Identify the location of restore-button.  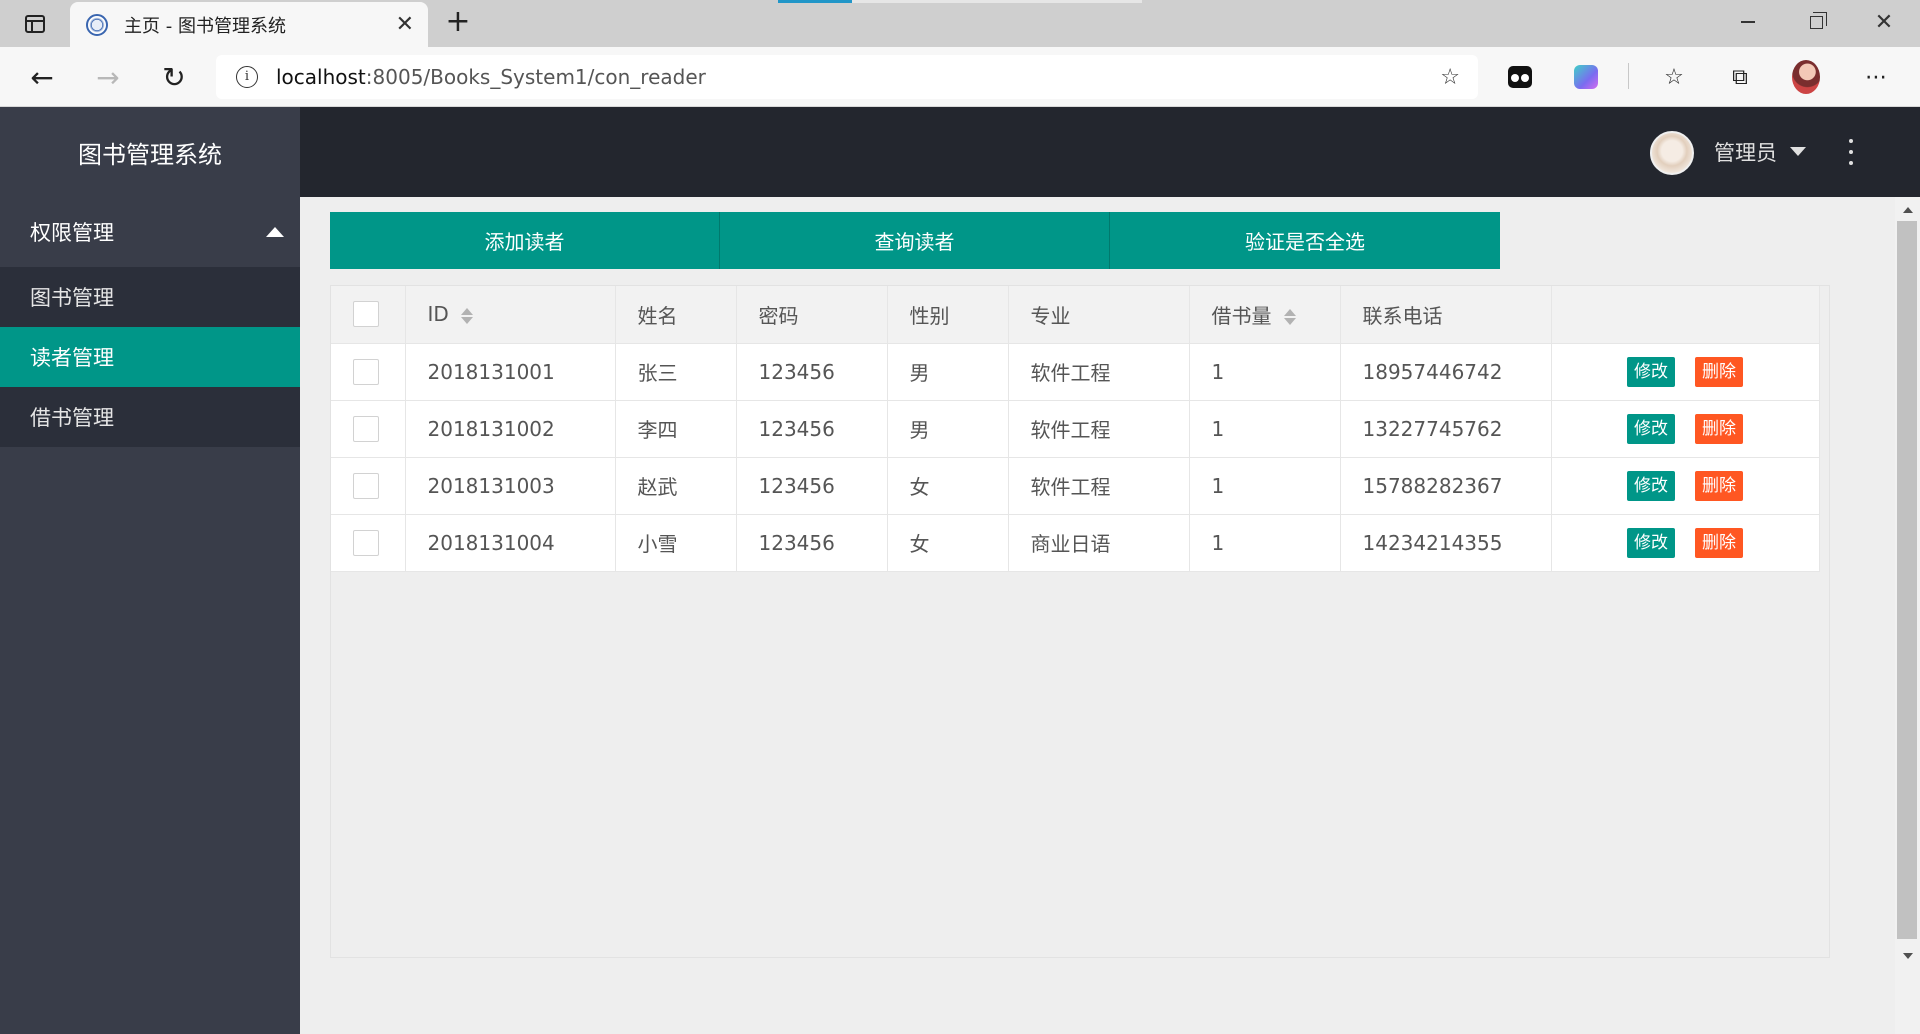
(1816, 22).